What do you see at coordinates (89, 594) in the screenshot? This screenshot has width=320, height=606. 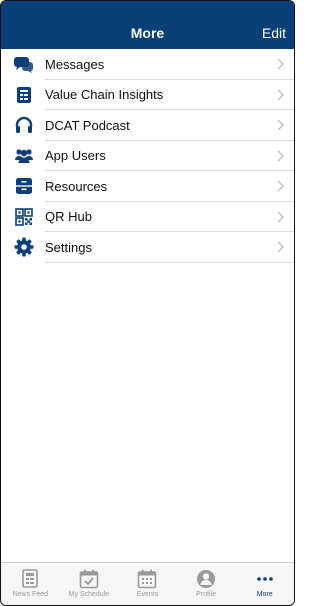 I see `tab-label: My Schedule` at bounding box center [89, 594].